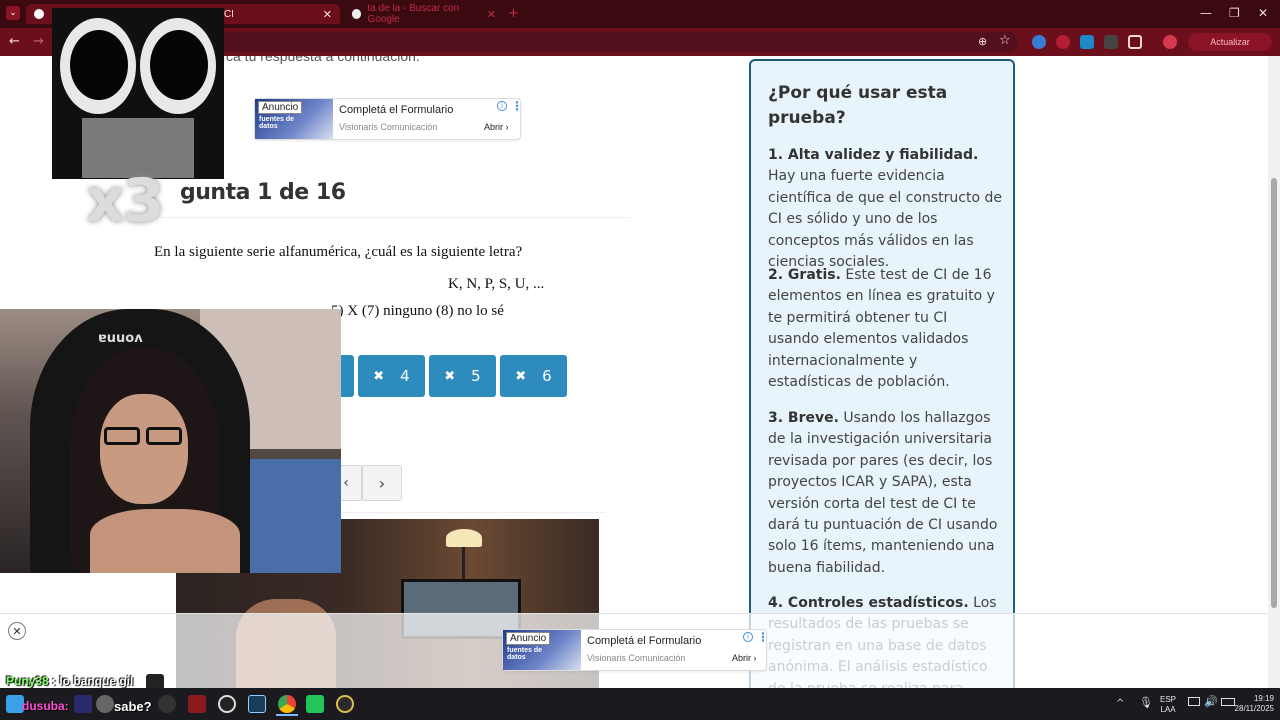  Describe the element at coordinates (1211, 701) in the screenshot. I see `volume-icon: 🔊` at that location.